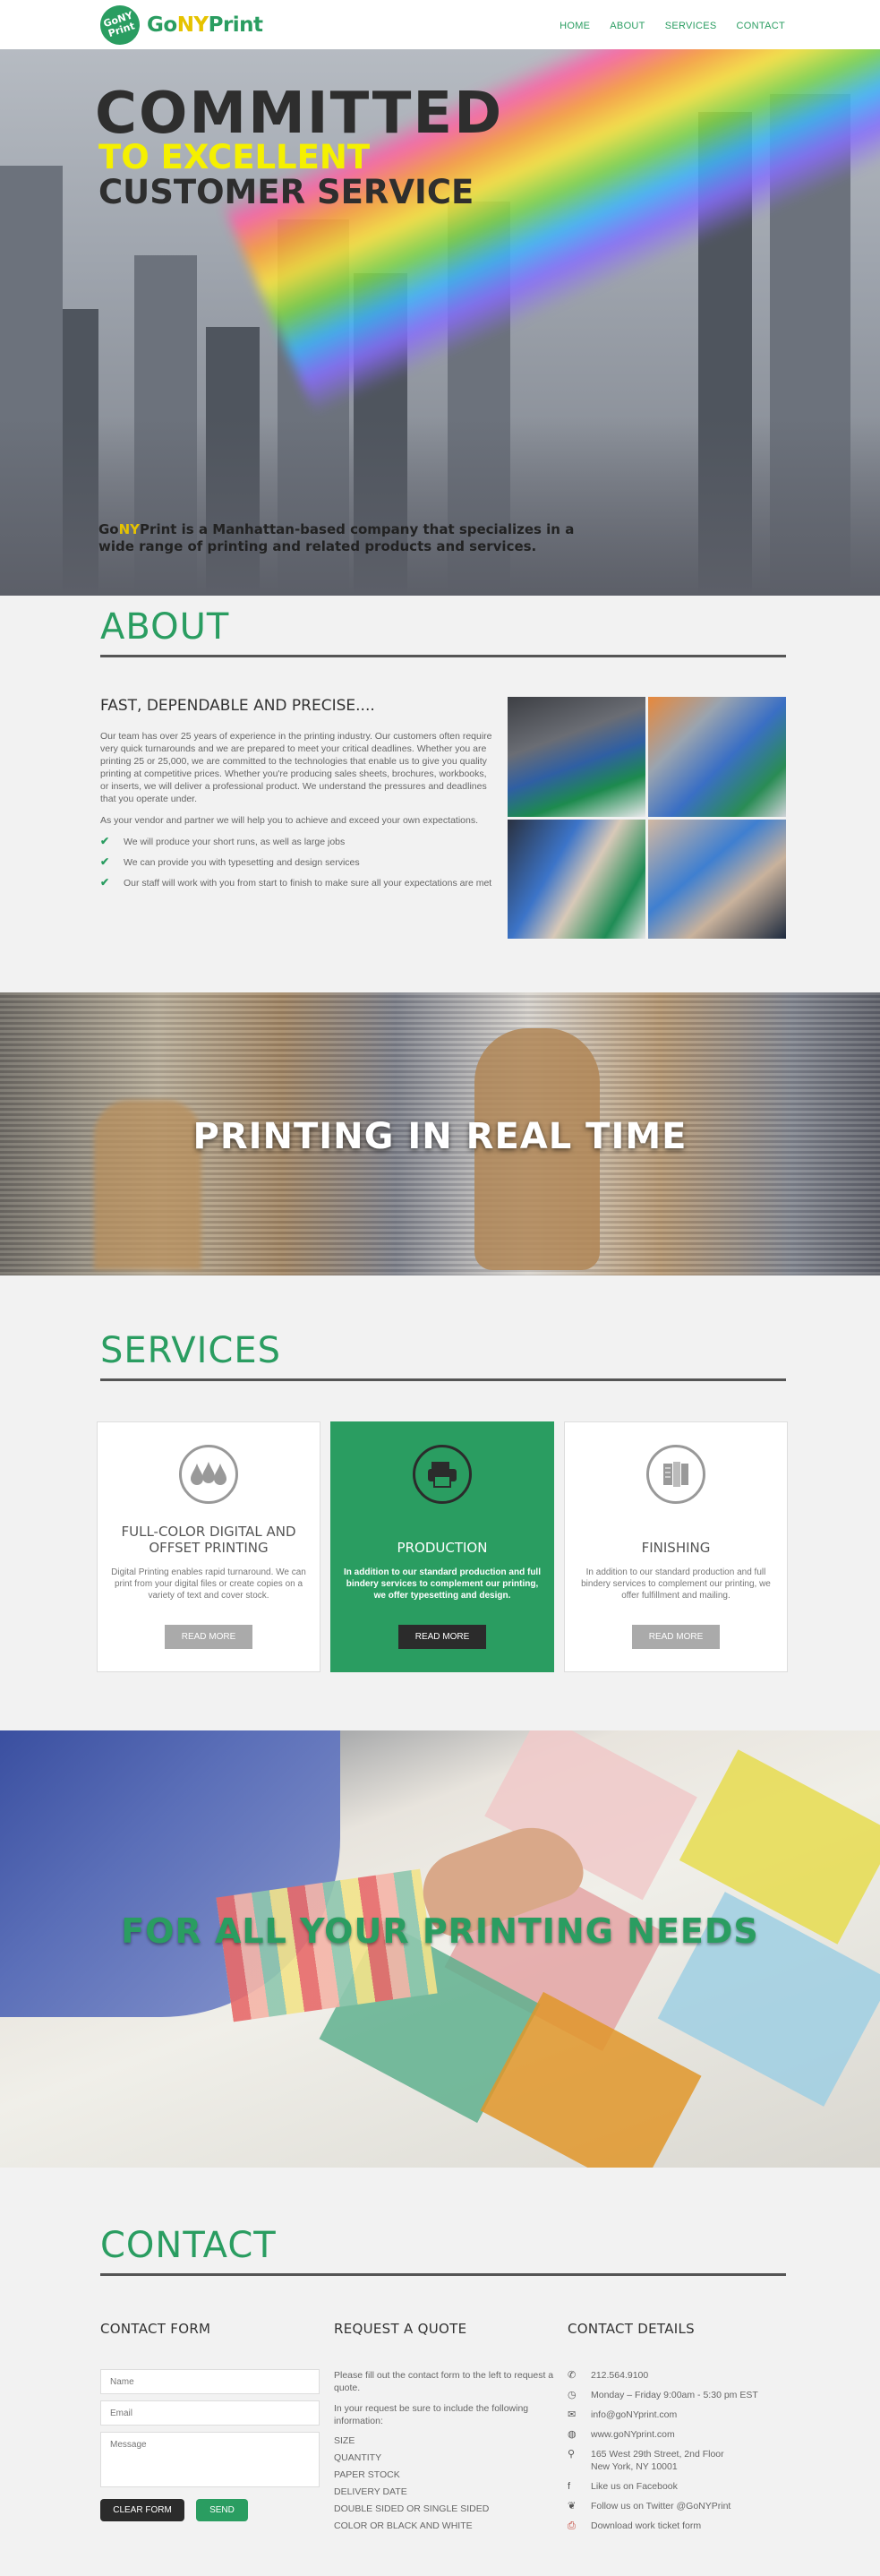  Describe the element at coordinates (299, 114) in the screenshot. I see `hero-heading-line1: COMMITTED` at that location.